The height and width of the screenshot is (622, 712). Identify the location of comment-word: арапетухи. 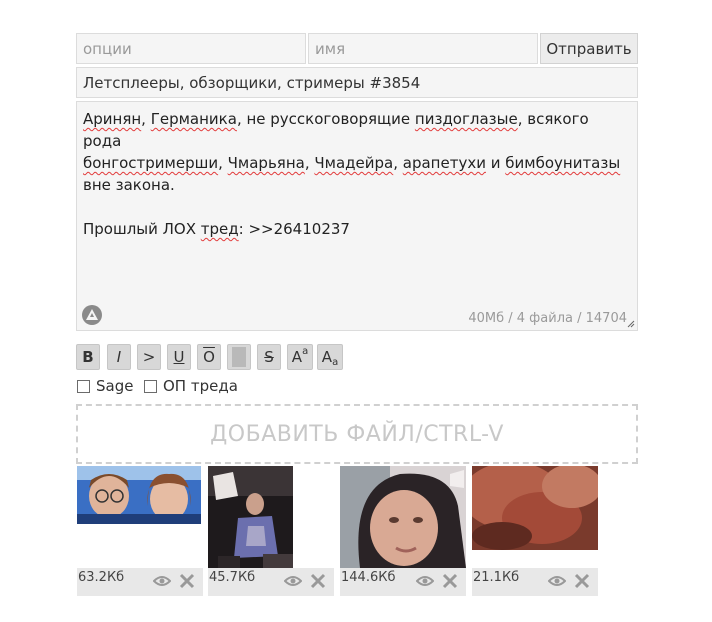
(444, 163).